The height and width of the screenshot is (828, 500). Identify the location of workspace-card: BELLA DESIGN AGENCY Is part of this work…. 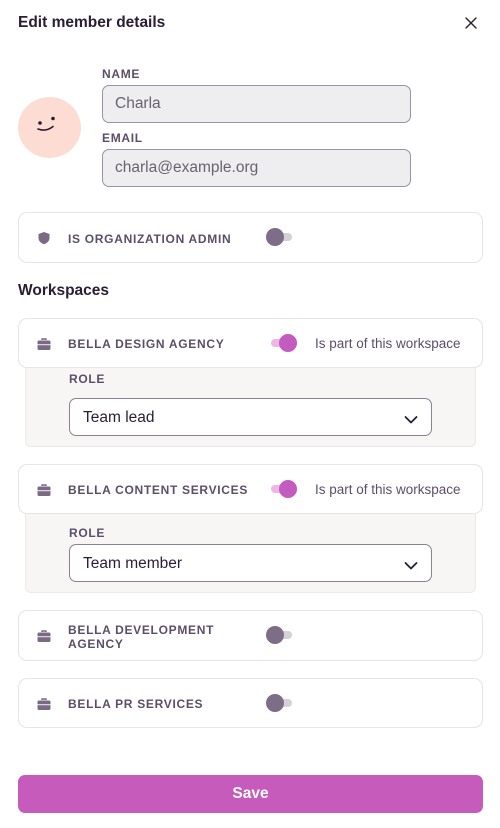
(250, 343).